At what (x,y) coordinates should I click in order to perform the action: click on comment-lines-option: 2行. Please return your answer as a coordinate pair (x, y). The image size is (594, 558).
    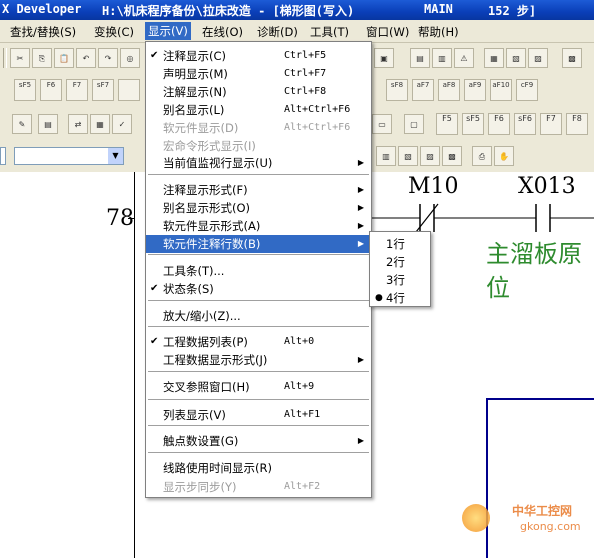
    Looking at the image, I should click on (400, 262).